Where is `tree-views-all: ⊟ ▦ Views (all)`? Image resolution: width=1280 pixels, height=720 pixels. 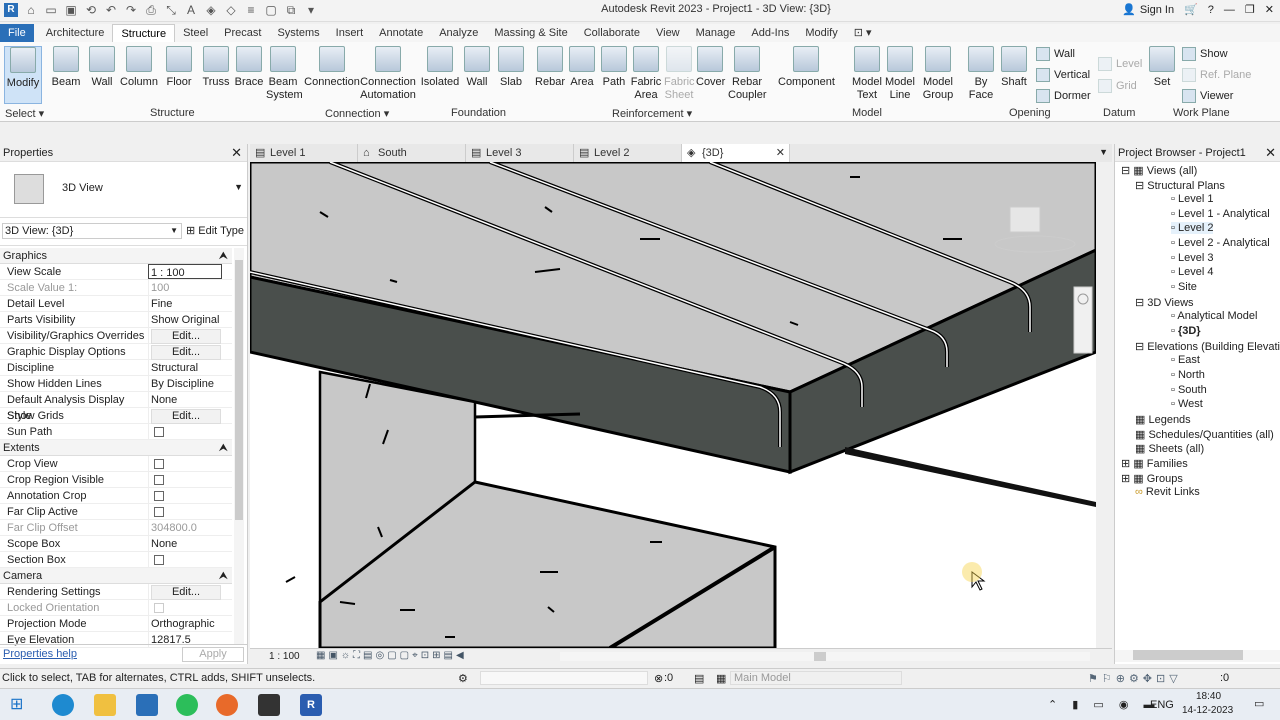
tree-views-all: ⊟ ▦ Views (all) is located at coordinates (1159, 170).